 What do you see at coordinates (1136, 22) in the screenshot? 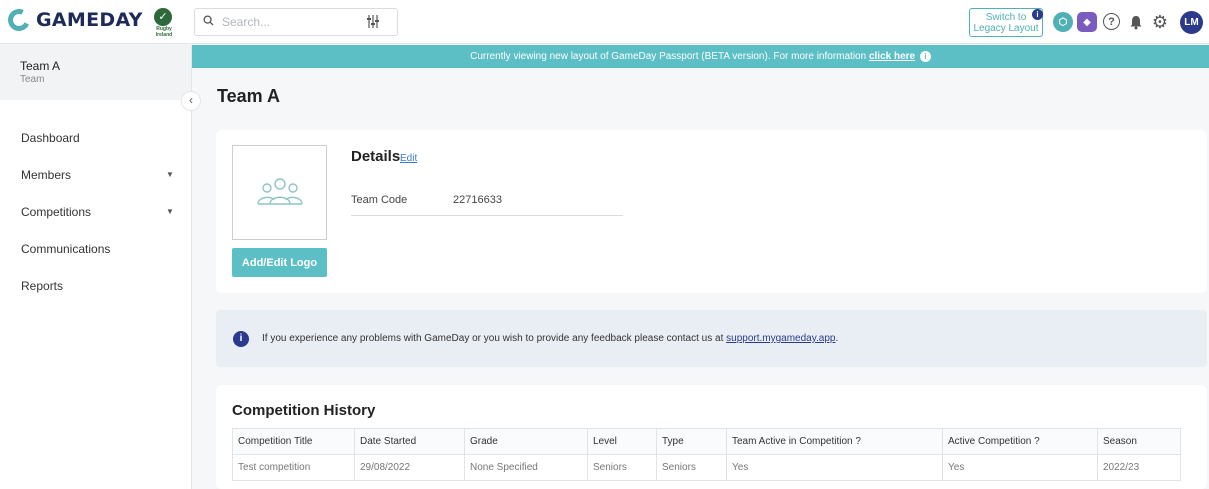
I see `bell-icon` at bounding box center [1136, 22].